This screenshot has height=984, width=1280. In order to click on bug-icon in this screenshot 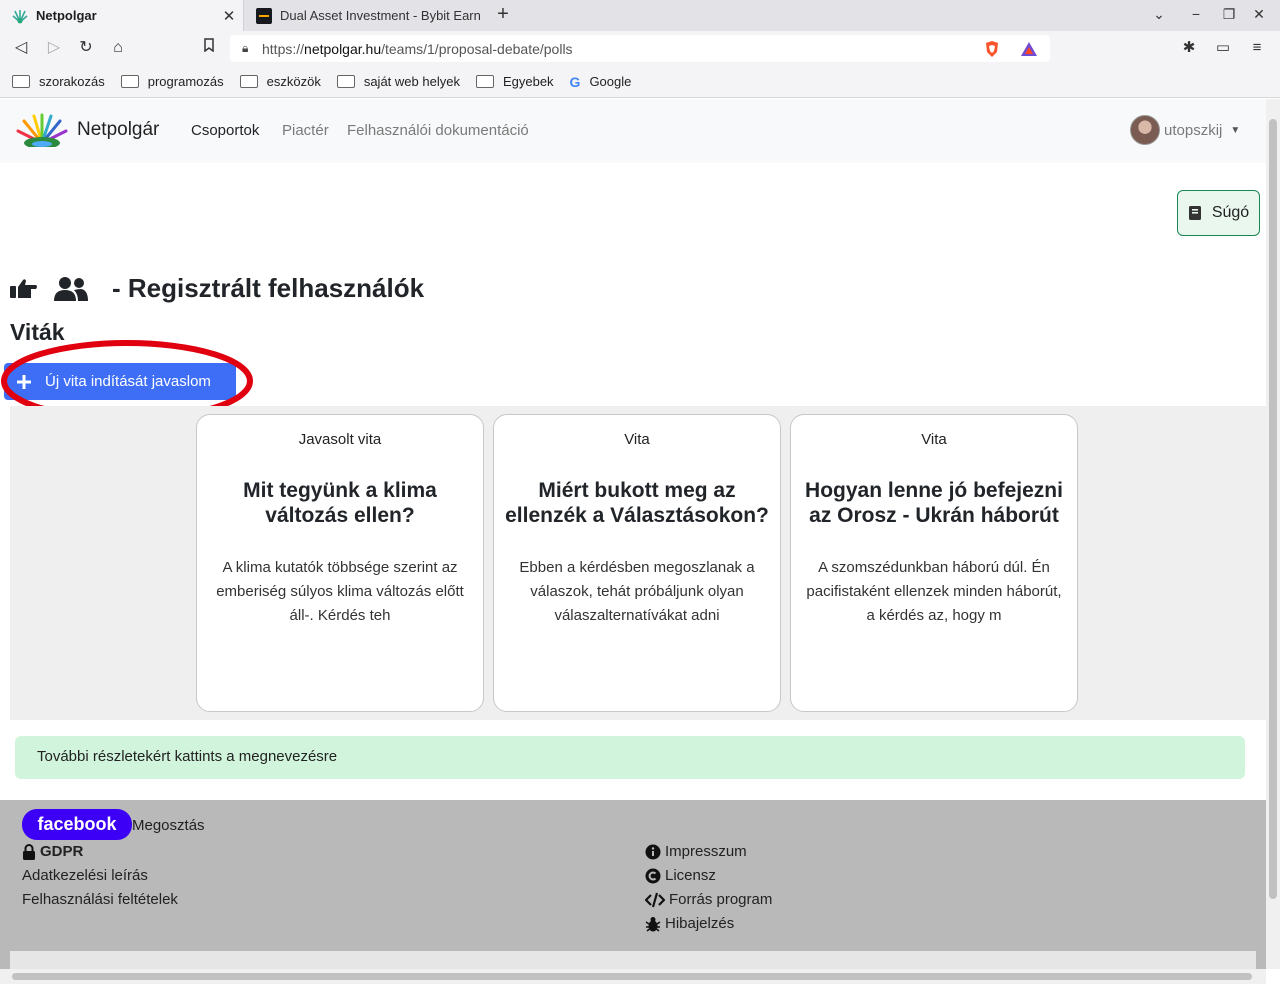, I will do `click(653, 924)`.